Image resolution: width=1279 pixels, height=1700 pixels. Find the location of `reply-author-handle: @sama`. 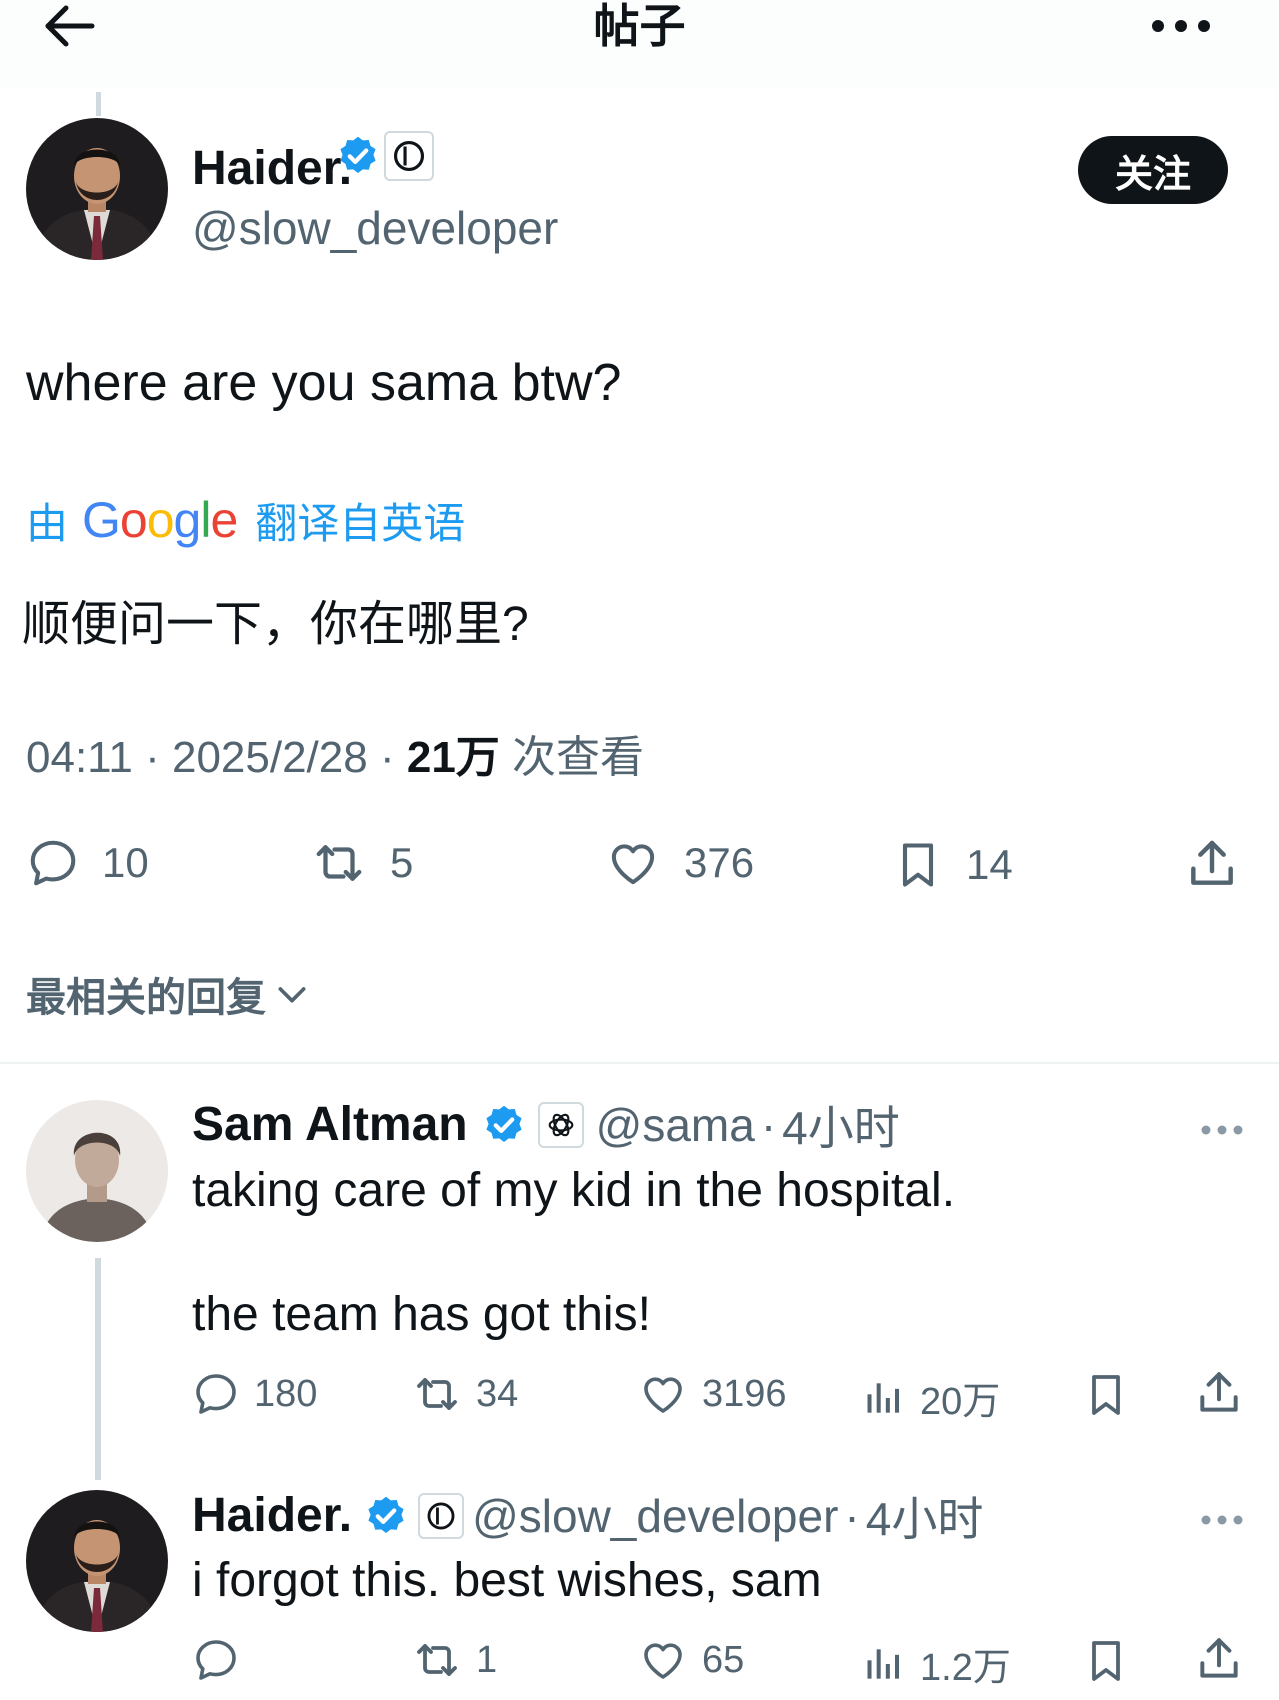

reply-author-handle: @sama is located at coordinates (675, 1125).